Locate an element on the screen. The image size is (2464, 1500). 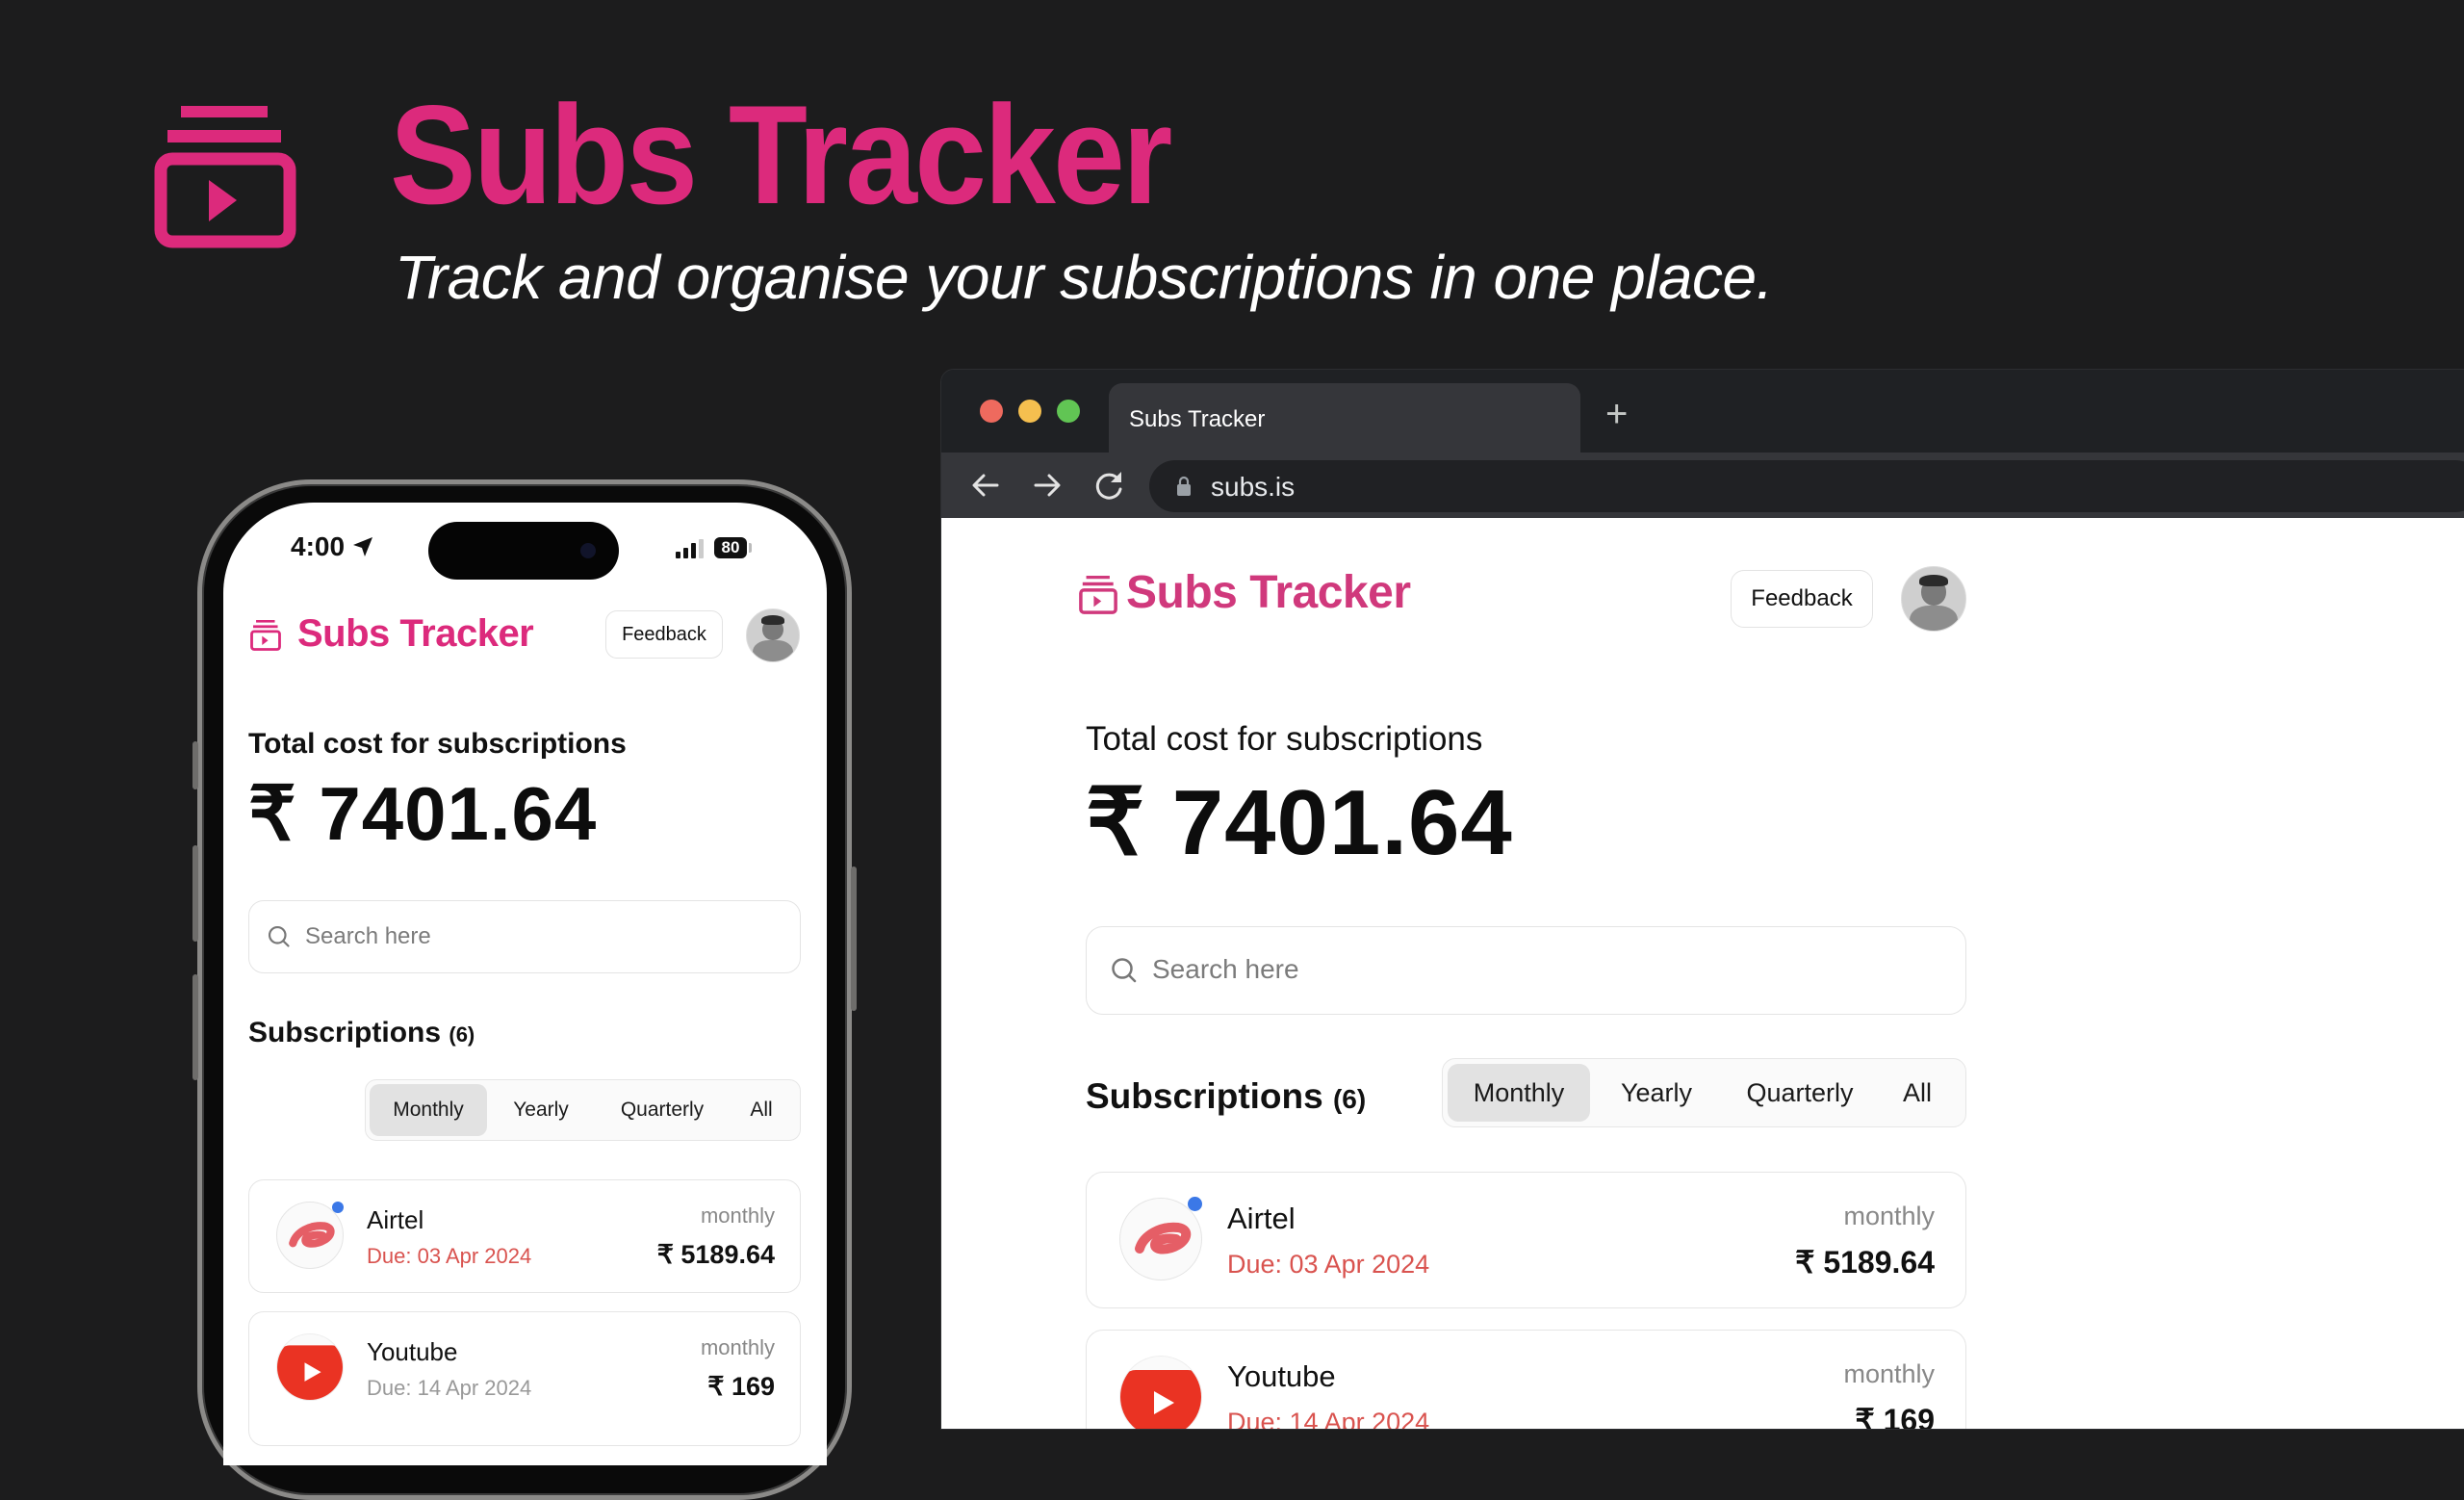
phone-power-button is located at coordinates (854, 938).